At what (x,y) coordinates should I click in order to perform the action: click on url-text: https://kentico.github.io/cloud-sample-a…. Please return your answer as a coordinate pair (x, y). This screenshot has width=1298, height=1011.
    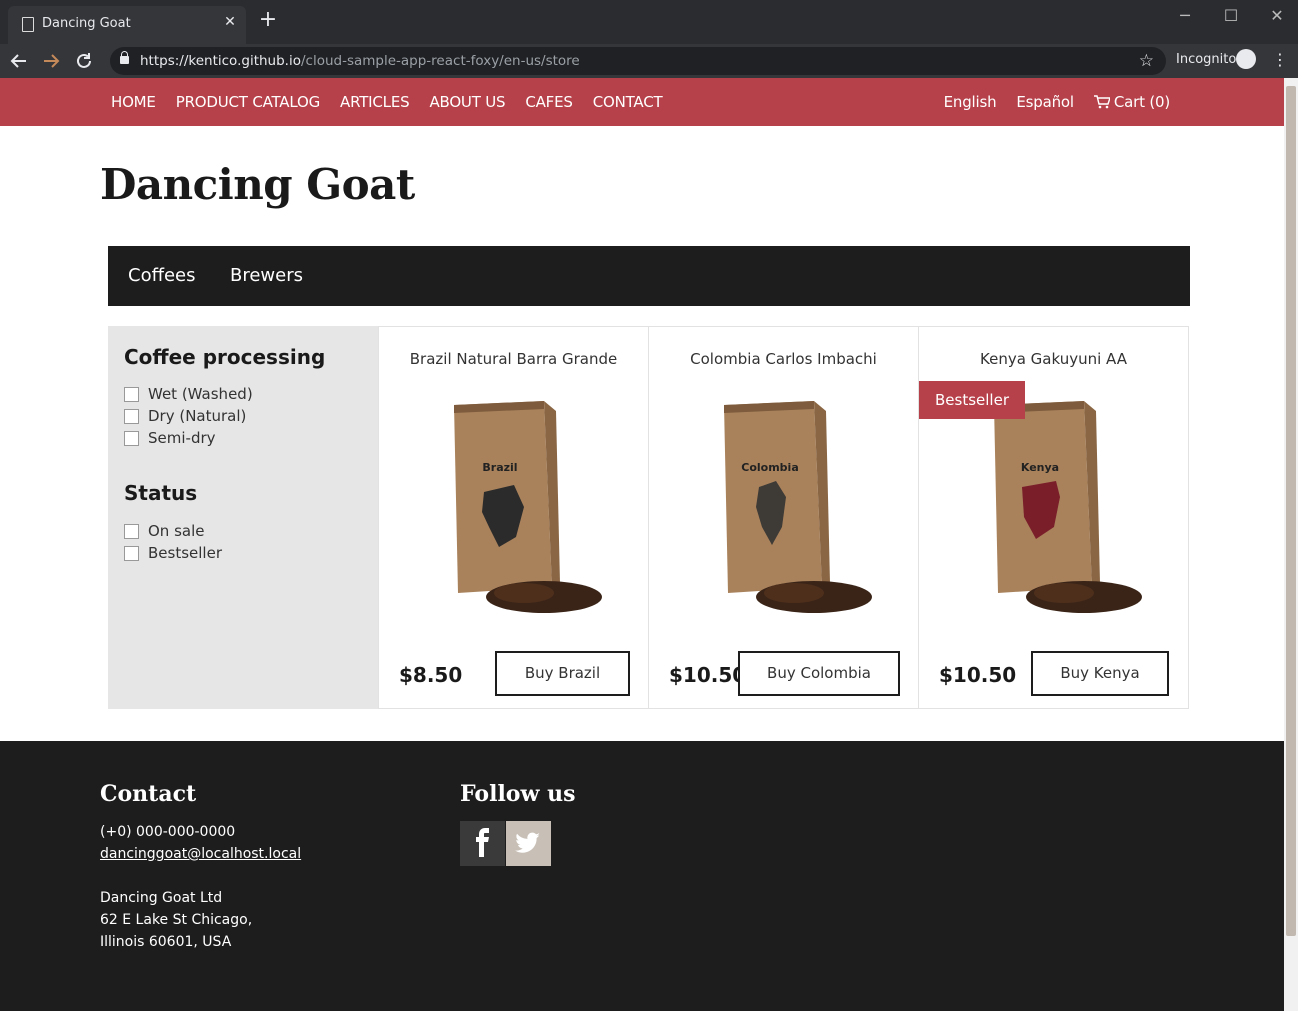
    Looking at the image, I should click on (360, 61).